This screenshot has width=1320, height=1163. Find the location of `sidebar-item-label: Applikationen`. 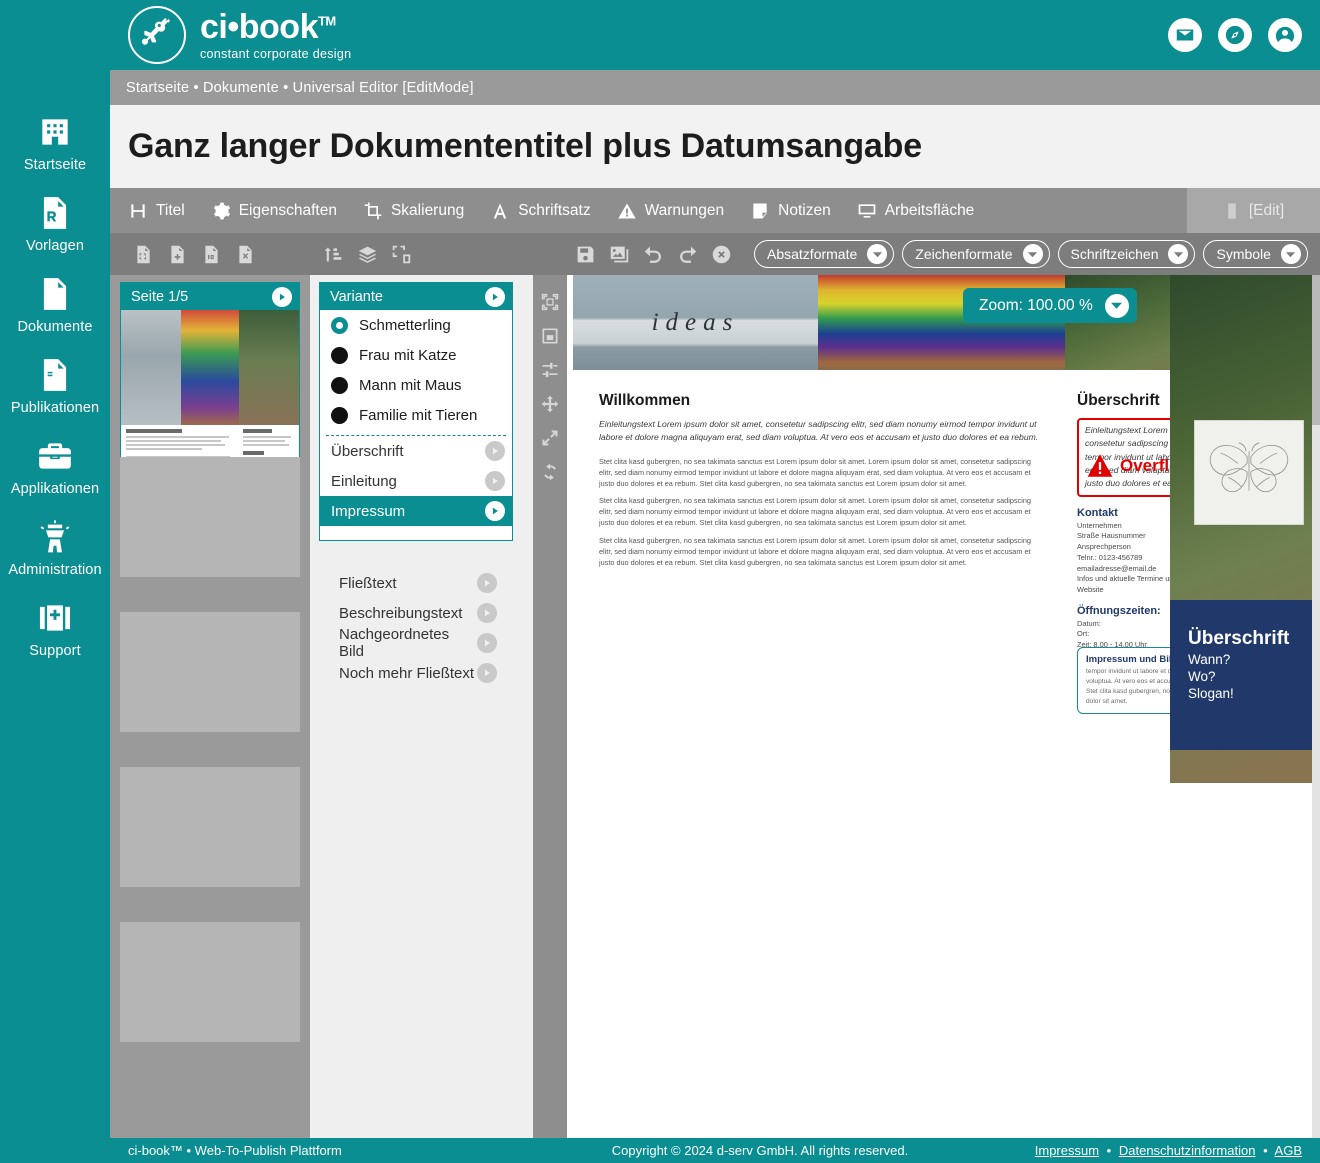

sidebar-item-label: Applikationen is located at coordinates (55, 489).